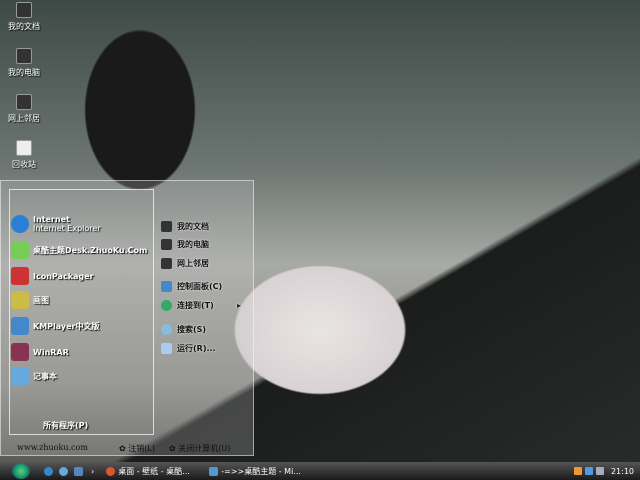 The image size is (640, 480). I want to click on desktop-icon-my-documents: 我的文档, so click(24, 17).